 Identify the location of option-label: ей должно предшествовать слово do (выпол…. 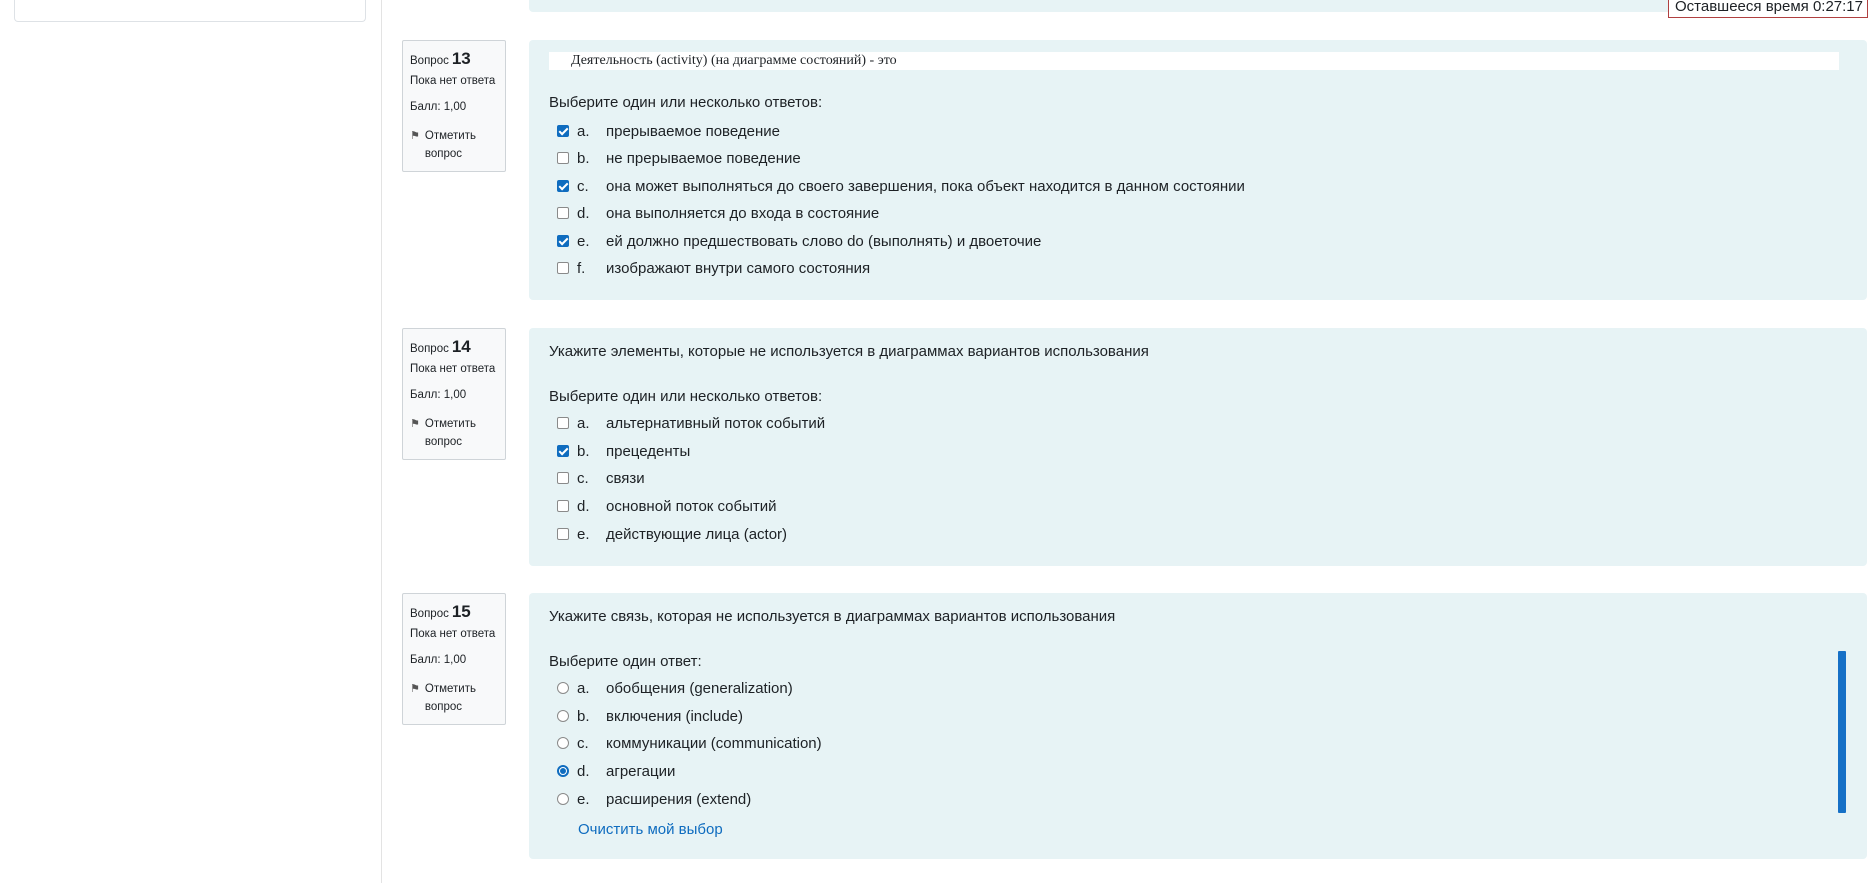
(823, 241).